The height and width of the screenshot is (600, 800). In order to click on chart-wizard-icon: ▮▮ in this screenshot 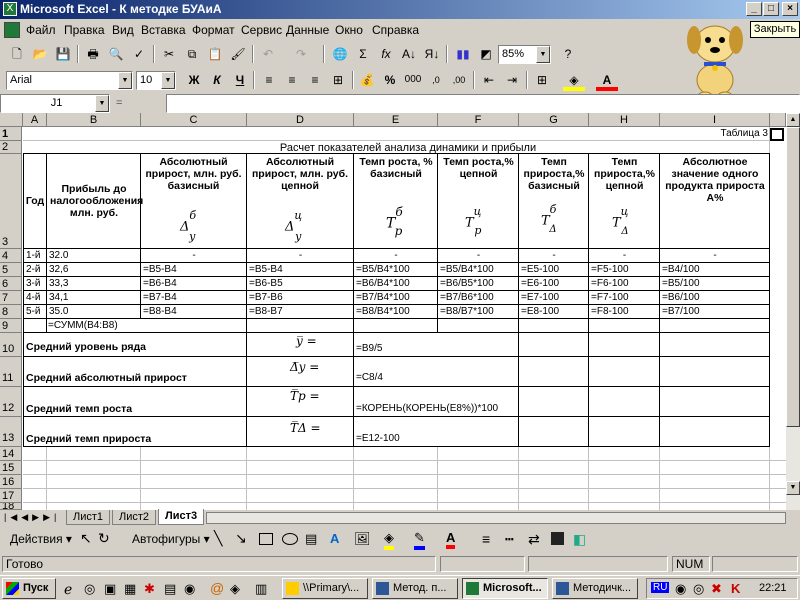, I will do `click(463, 54)`.